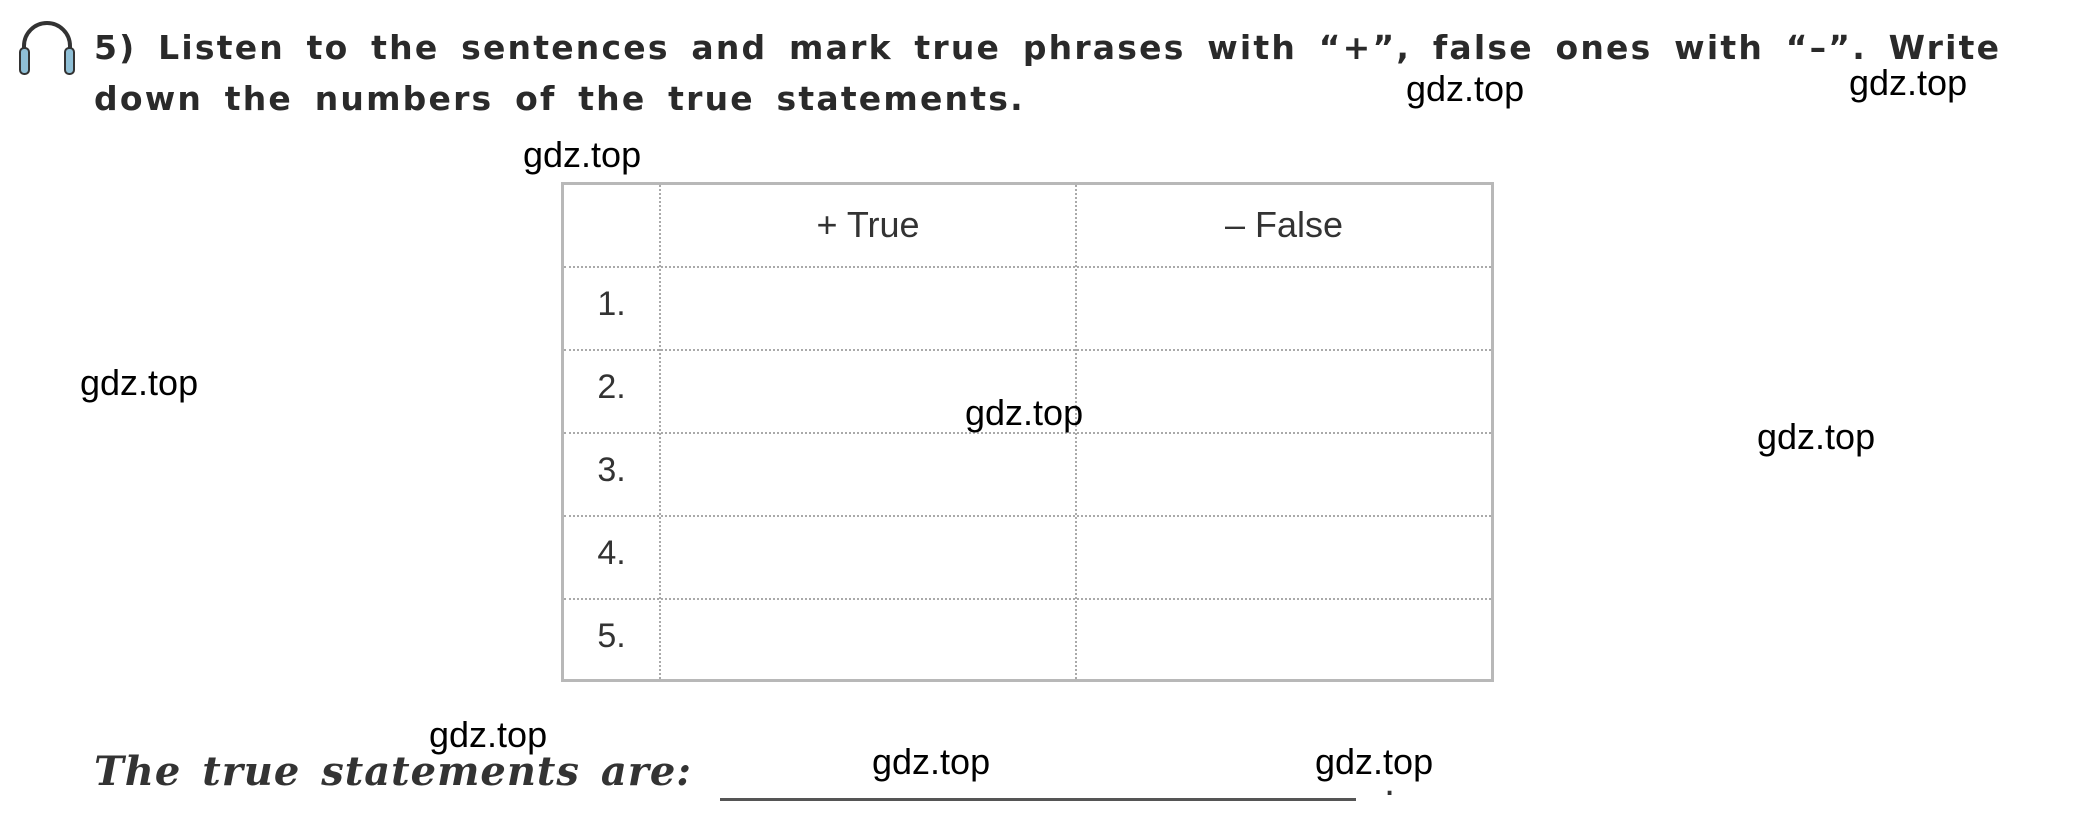 The image size is (2094, 840). Describe the element at coordinates (611, 304) in the screenshot. I see `row-number: 1.` at that location.